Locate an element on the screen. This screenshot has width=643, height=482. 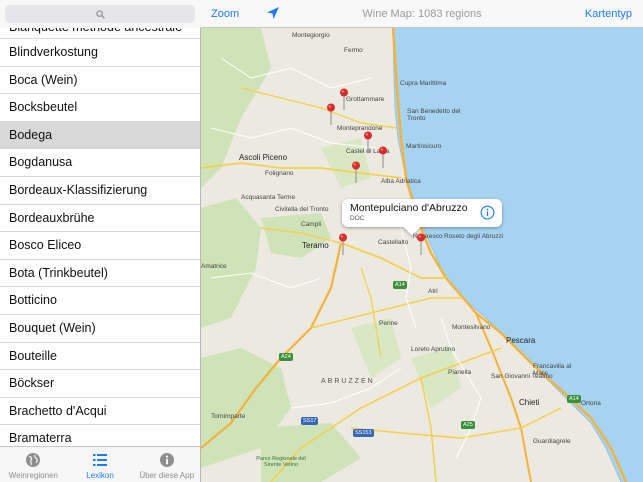
map-label: Alba Adriatica is located at coordinates (401, 181).